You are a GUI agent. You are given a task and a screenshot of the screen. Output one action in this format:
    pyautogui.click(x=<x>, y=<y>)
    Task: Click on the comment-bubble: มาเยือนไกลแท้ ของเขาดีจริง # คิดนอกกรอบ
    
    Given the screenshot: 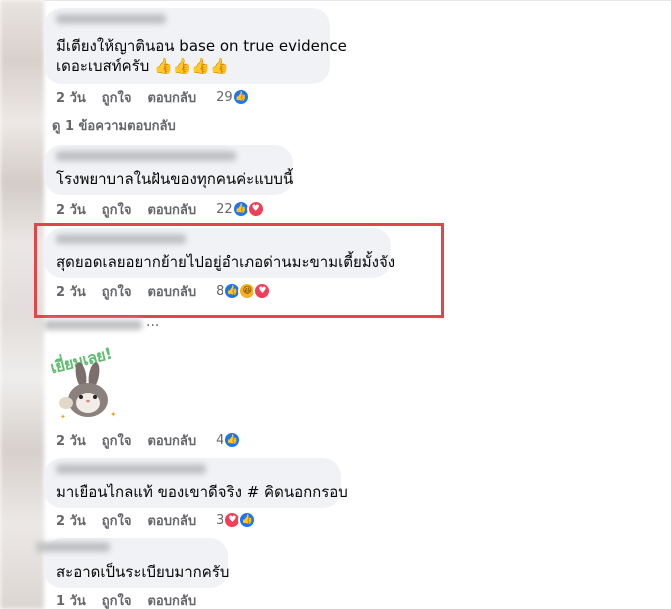 What is the action you would take?
    pyautogui.click(x=196, y=483)
    